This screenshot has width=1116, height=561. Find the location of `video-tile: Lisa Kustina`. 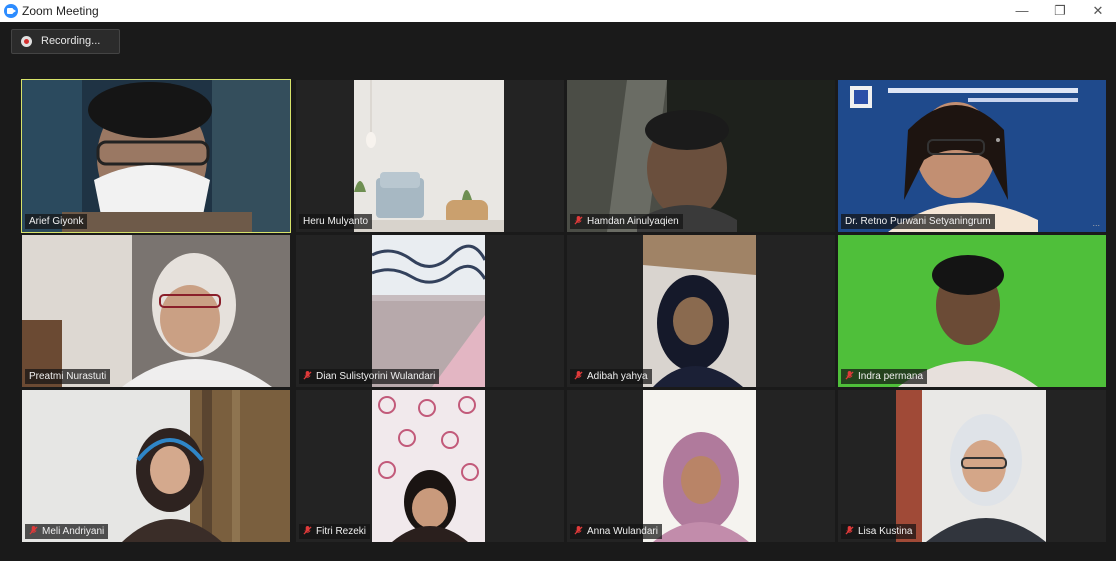

video-tile: Lisa Kustina is located at coordinates (972, 466).